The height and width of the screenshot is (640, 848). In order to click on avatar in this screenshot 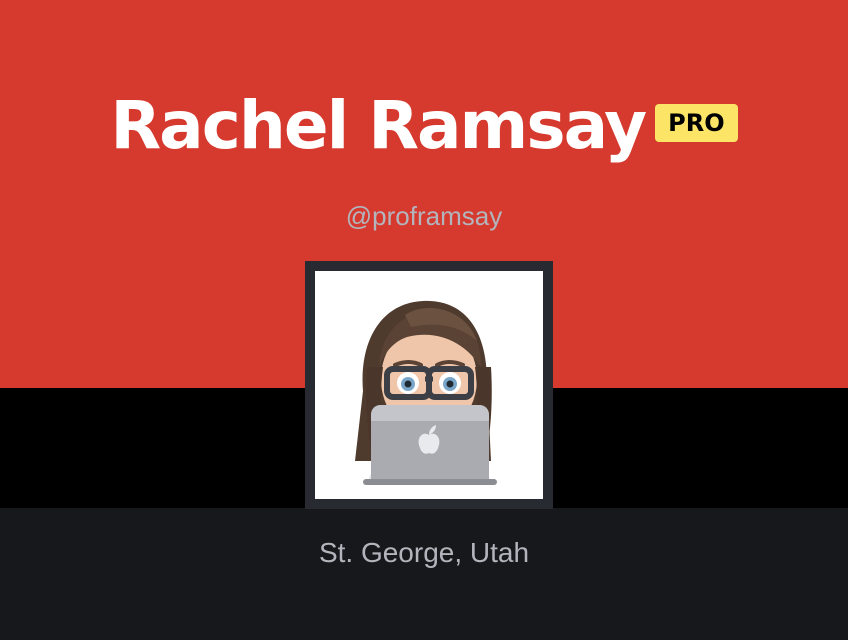, I will do `click(429, 385)`.